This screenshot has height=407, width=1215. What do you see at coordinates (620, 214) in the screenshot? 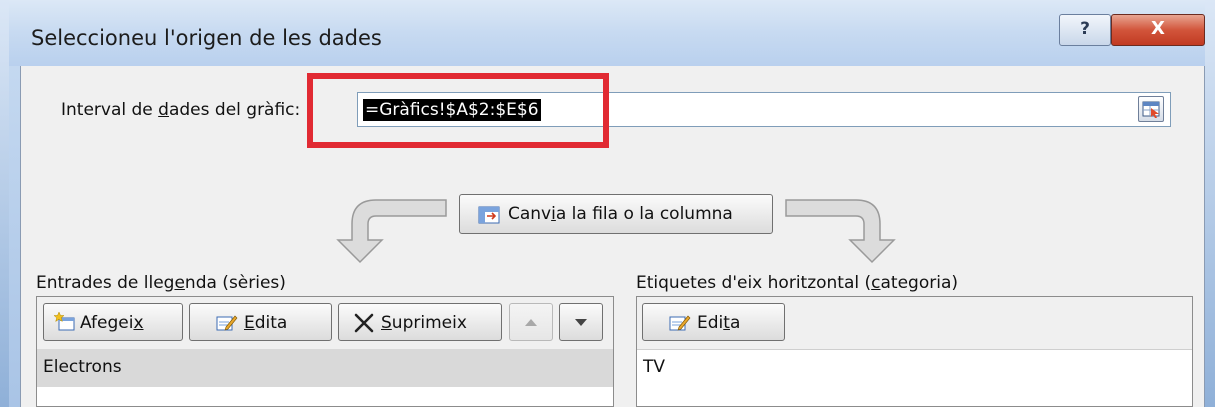
I see `switch-row-column-label: Canvia la fila o la columna` at bounding box center [620, 214].